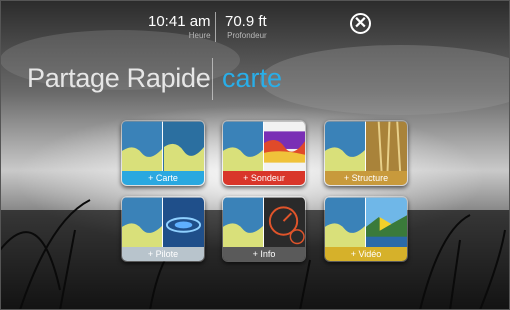 This screenshot has height=310, width=510. I want to click on gauge-thumbnail-icon, so click(264, 223).